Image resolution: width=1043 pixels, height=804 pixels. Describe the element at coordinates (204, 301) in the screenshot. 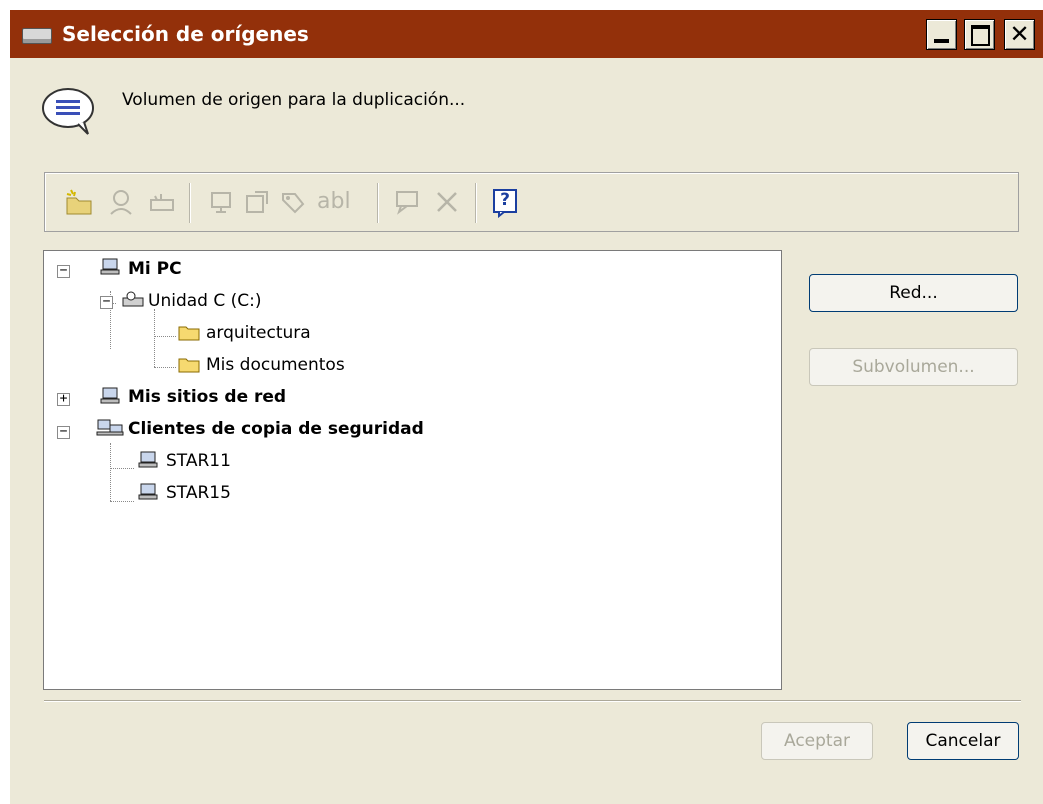

I see `tree-node-unidad-c: Unidad C (C:)` at that location.